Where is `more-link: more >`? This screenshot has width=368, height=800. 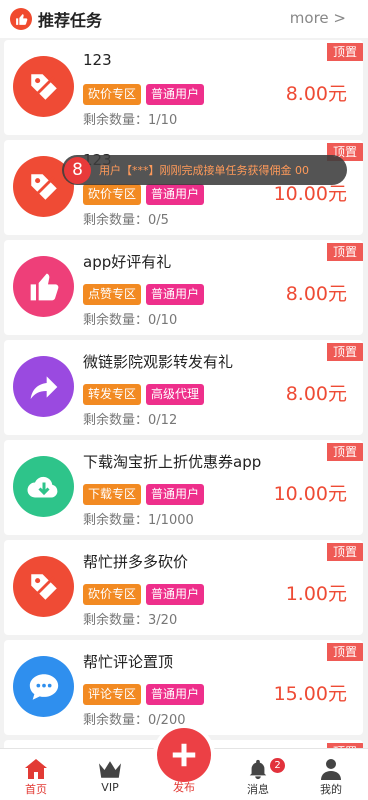
more-link: more > is located at coordinates (318, 18).